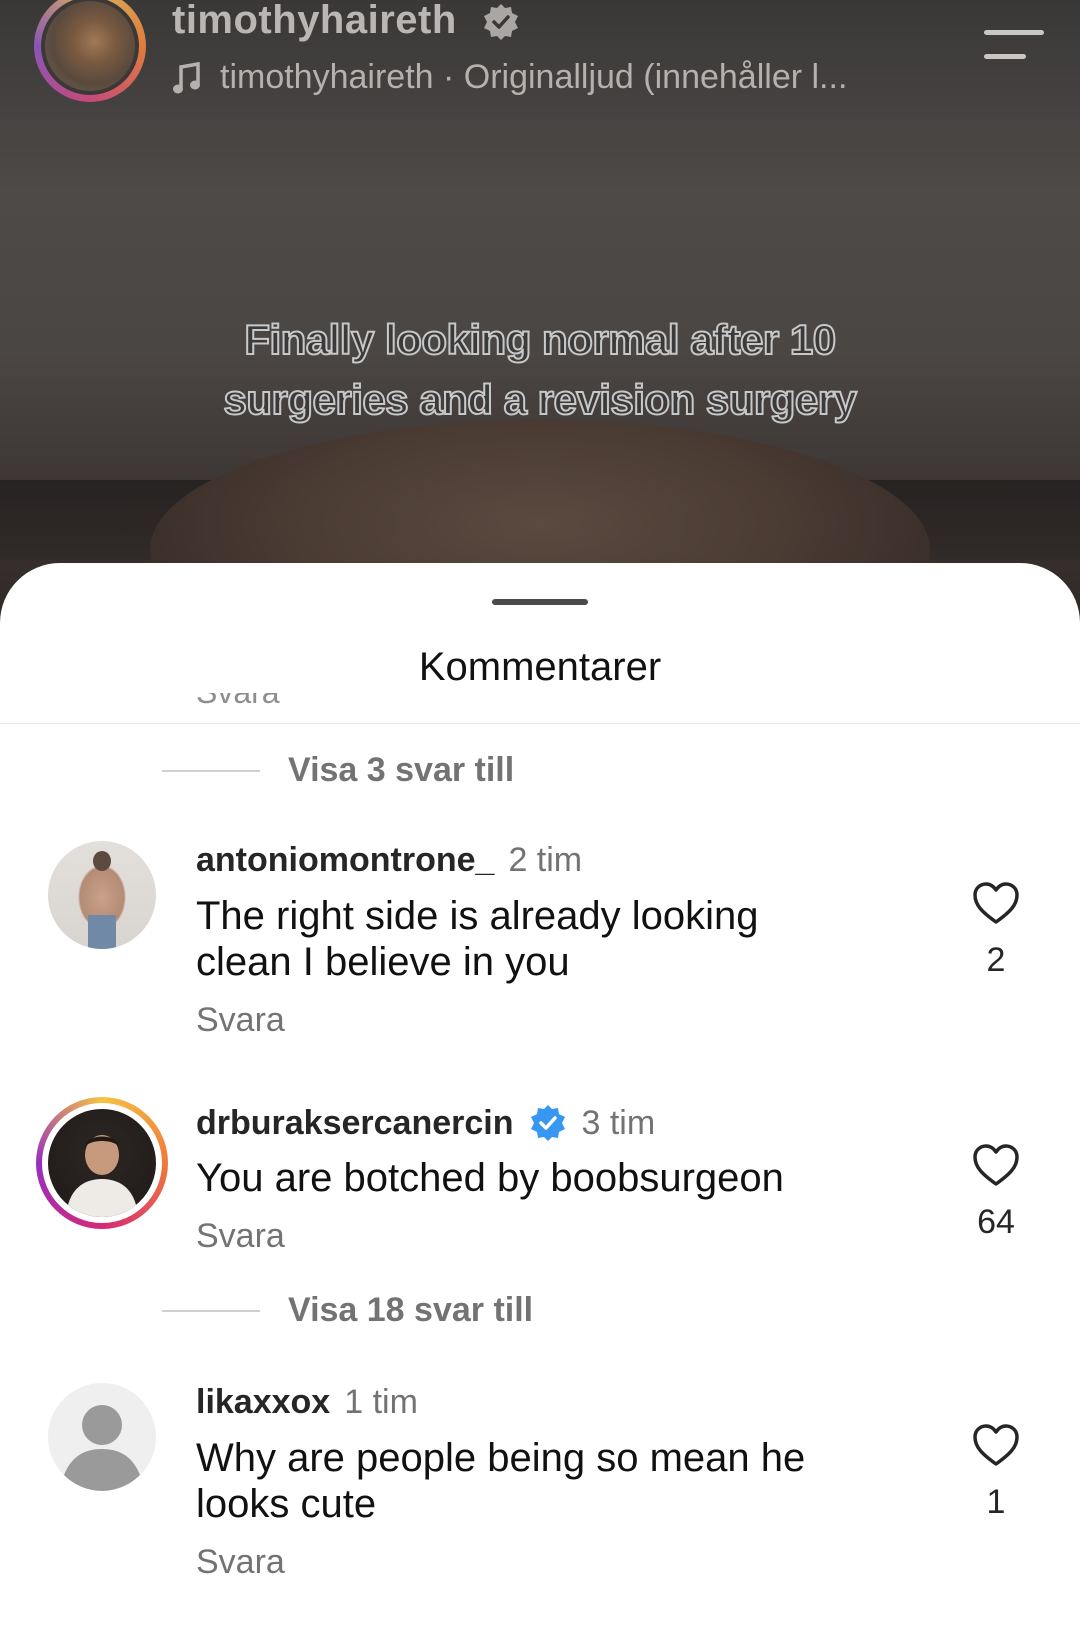 The height and width of the screenshot is (1634, 1080). I want to click on comment-text-line: Why are people being so mean he, so click(501, 1458).